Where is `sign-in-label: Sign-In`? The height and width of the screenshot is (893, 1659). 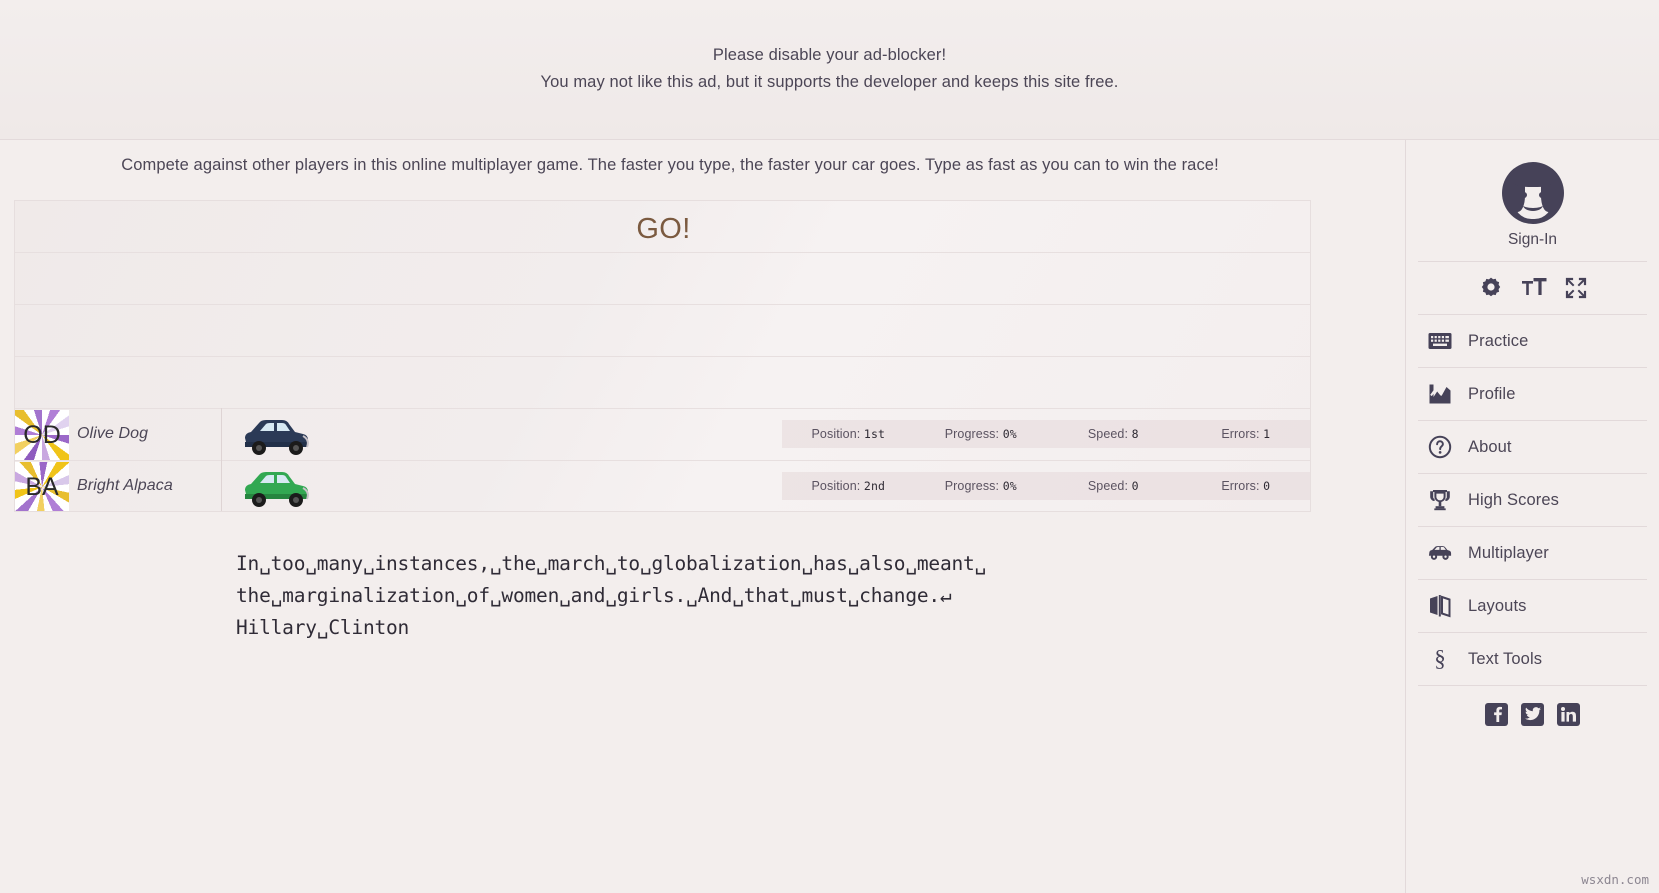 sign-in-label: Sign-In is located at coordinates (1532, 239).